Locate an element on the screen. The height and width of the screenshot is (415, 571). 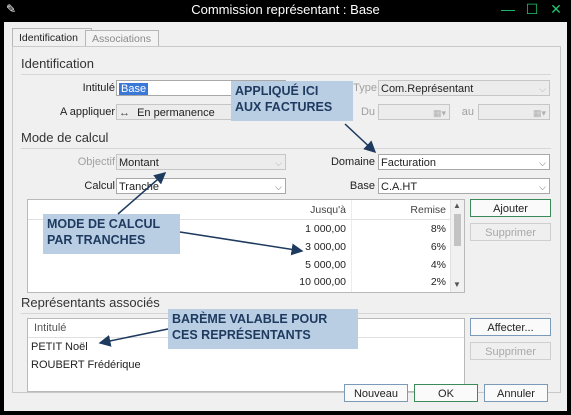
title-bar: ✎ Commission représentant : Base — ☐ ✕ is located at coordinates (285, 10).